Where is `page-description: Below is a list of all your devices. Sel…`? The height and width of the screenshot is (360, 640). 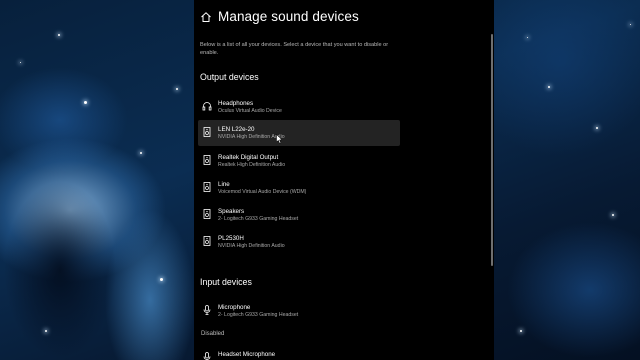
page-description: Below is a list of all your devices. Sel… is located at coordinates (294, 49).